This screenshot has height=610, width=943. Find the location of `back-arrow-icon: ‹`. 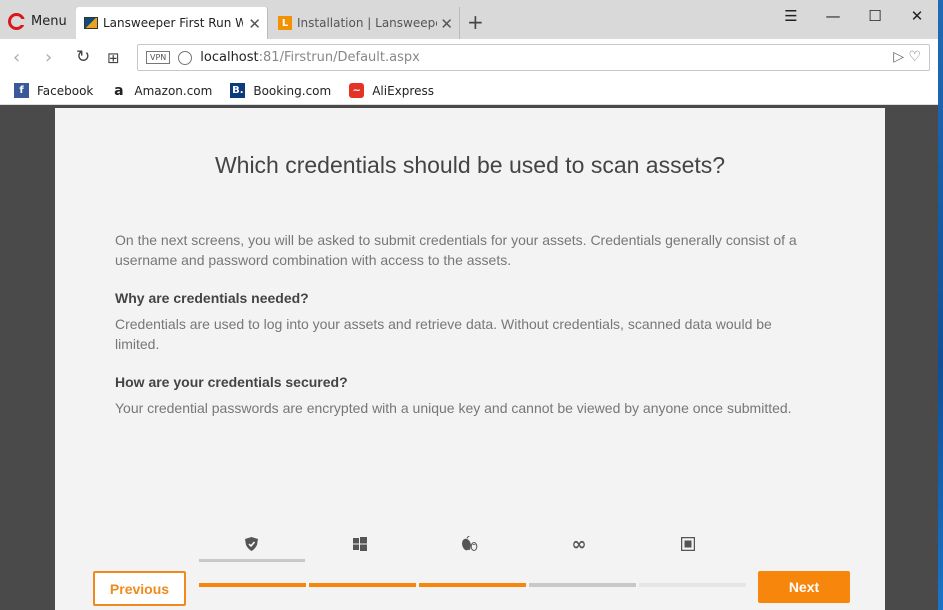

back-arrow-icon: ‹ is located at coordinates (16, 57).